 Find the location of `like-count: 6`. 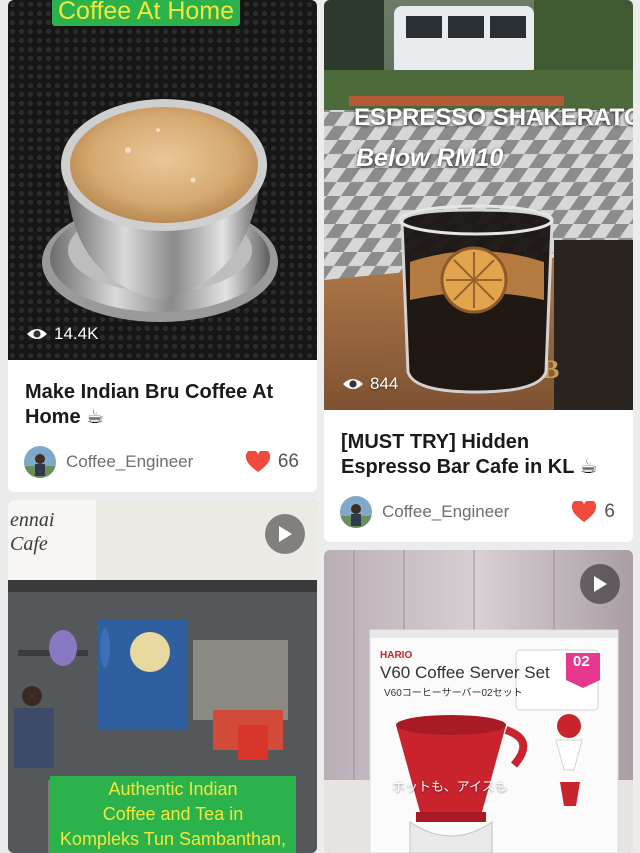

like-count: 6 is located at coordinates (609, 511).